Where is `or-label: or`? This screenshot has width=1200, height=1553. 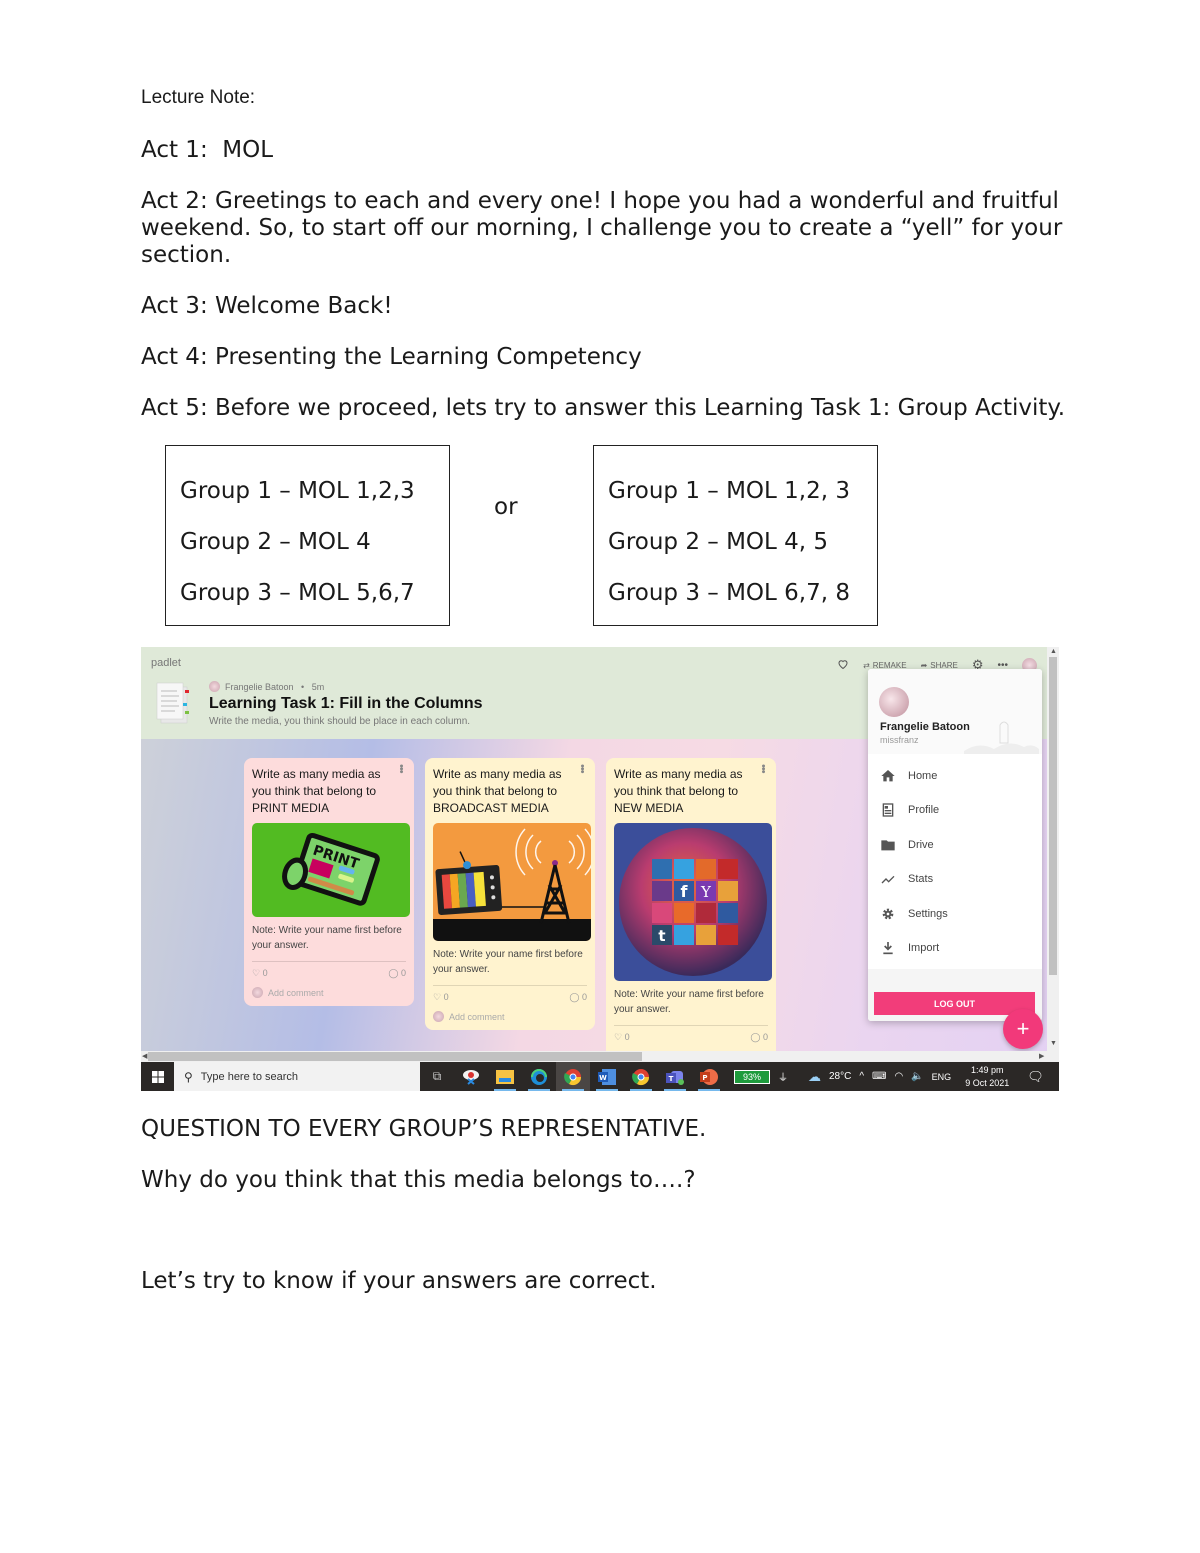 or-label: or is located at coordinates (506, 507).